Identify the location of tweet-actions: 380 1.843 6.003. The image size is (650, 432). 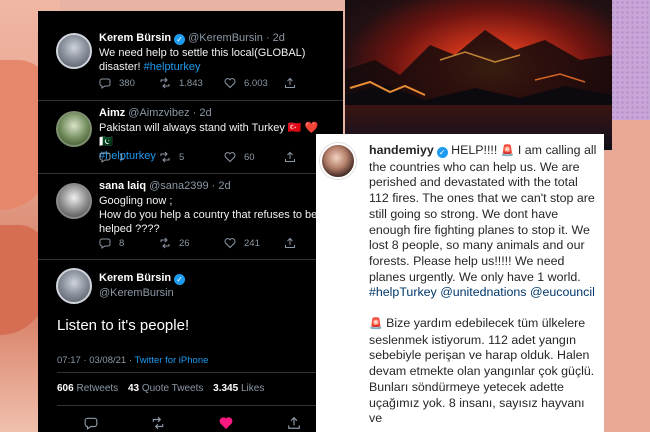
(197, 83).